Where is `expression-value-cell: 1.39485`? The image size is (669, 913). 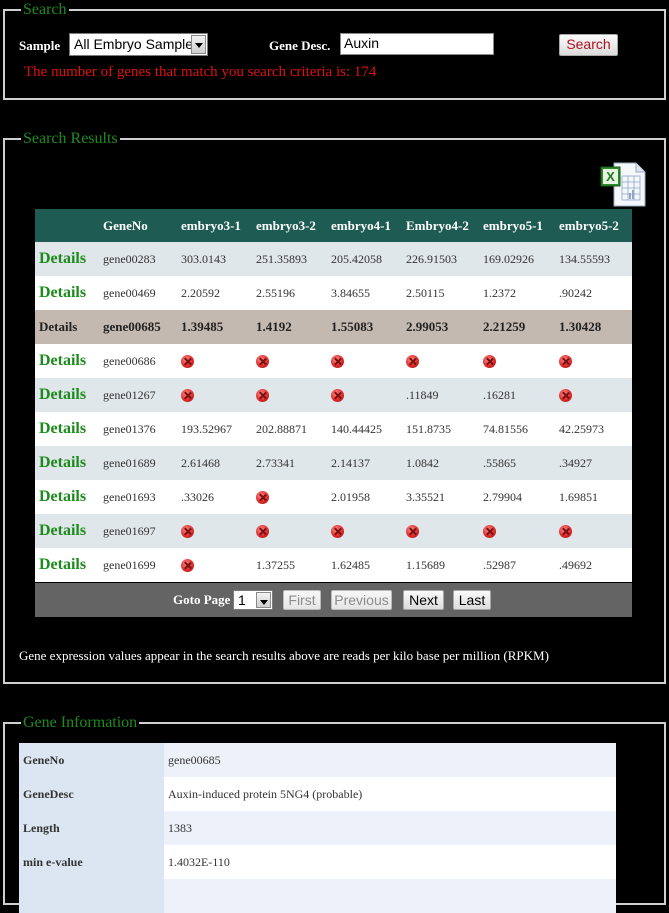
expression-value-cell: 1.39485 is located at coordinates (218, 327).